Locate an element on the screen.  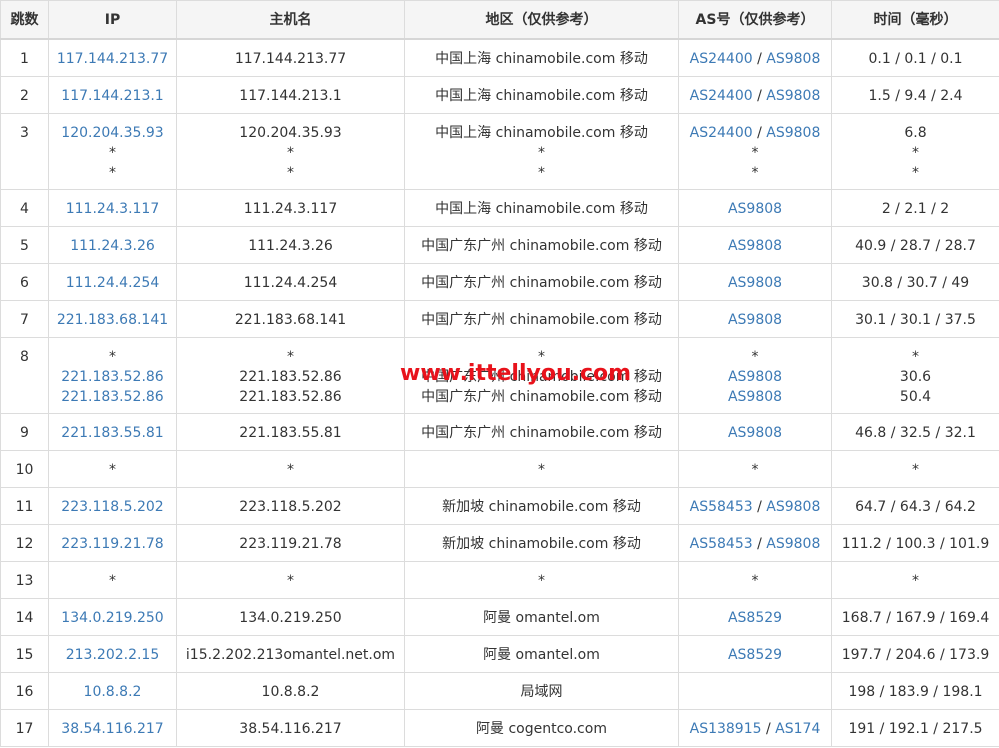
hop-cell: 7 is located at coordinates (24, 318).